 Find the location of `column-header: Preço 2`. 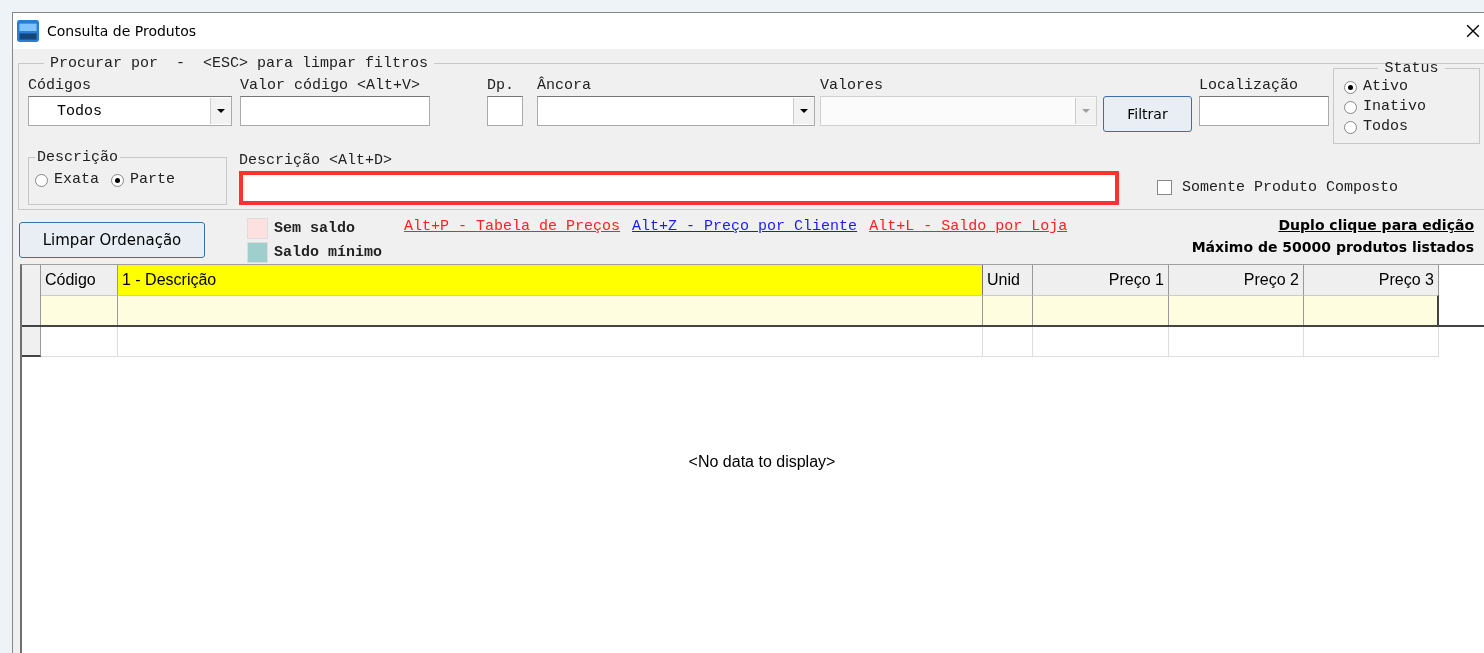

column-header: Preço 2 is located at coordinates (1236, 280).